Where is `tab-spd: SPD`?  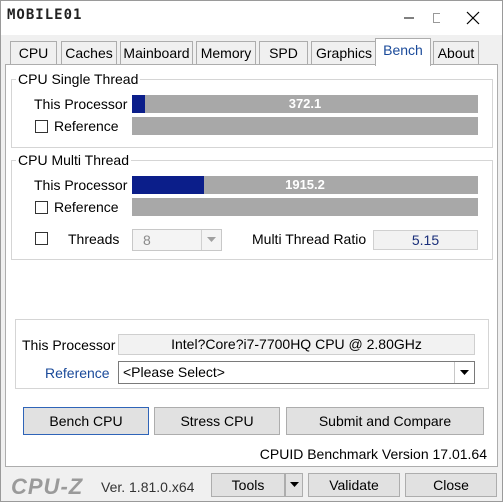
tab-spd: SPD is located at coordinates (283, 53).